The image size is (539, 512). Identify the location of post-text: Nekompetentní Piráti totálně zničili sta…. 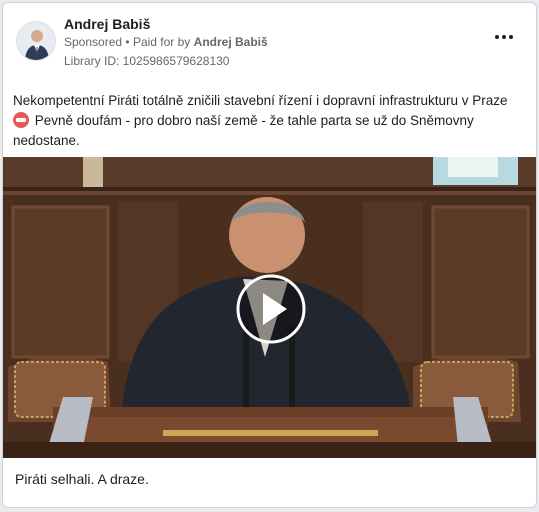
(270, 121).